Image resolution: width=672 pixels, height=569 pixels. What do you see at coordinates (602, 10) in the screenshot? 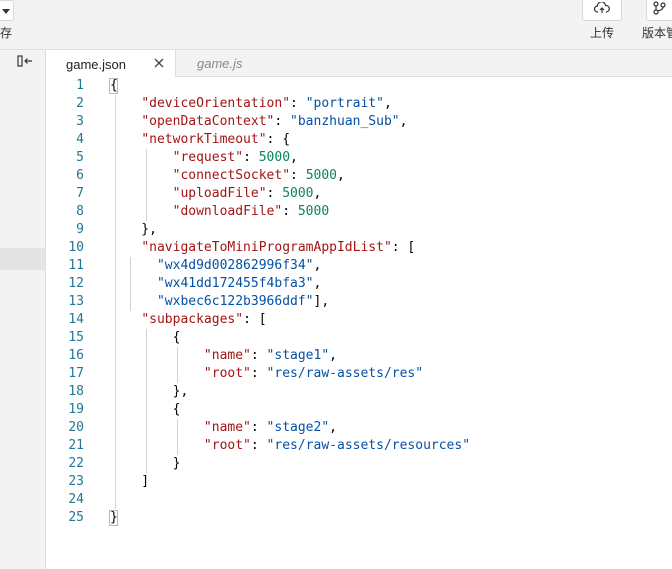
I see `upload-button` at bounding box center [602, 10].